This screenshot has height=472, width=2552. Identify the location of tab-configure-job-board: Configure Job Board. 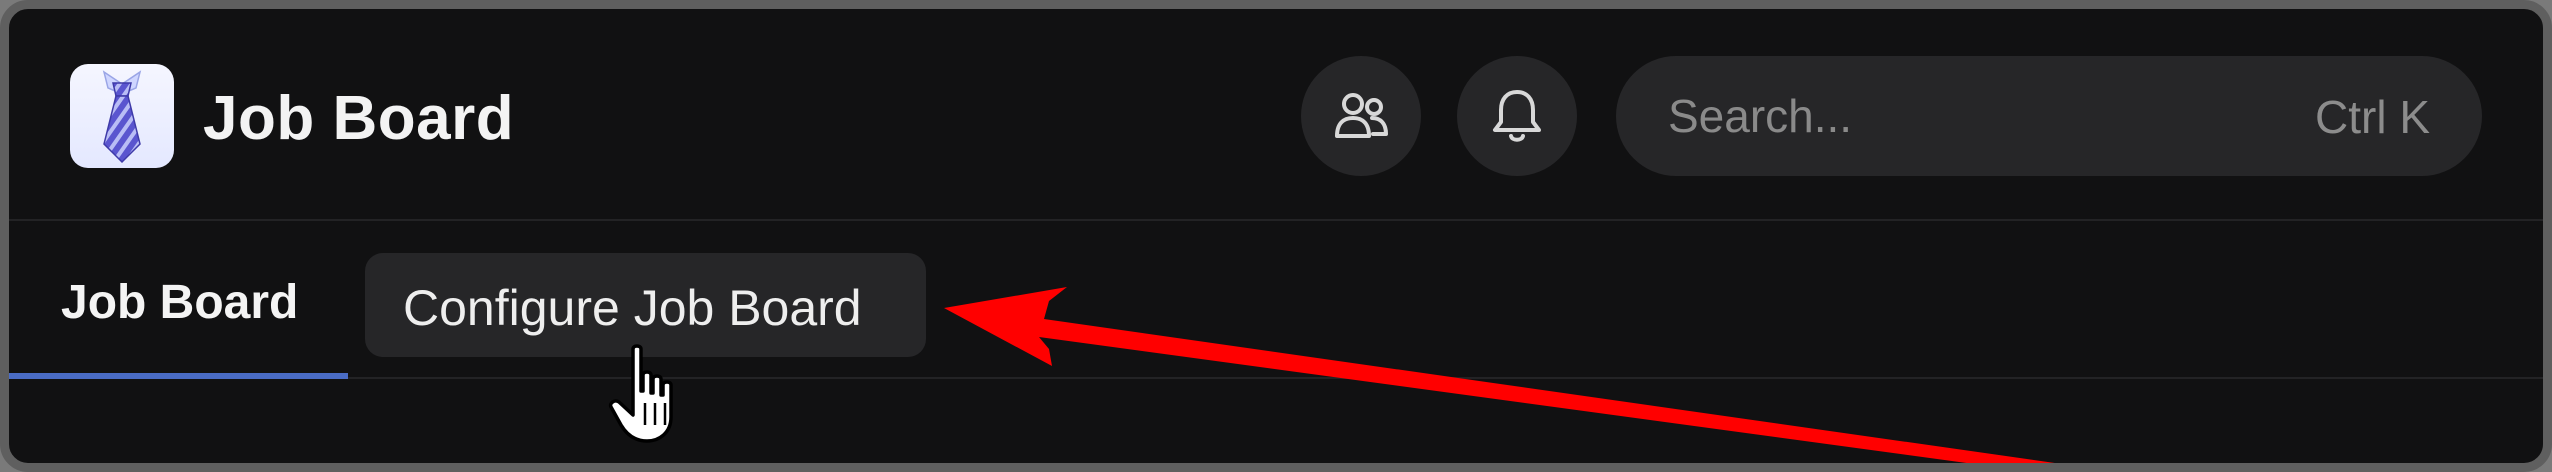
(645, 305).